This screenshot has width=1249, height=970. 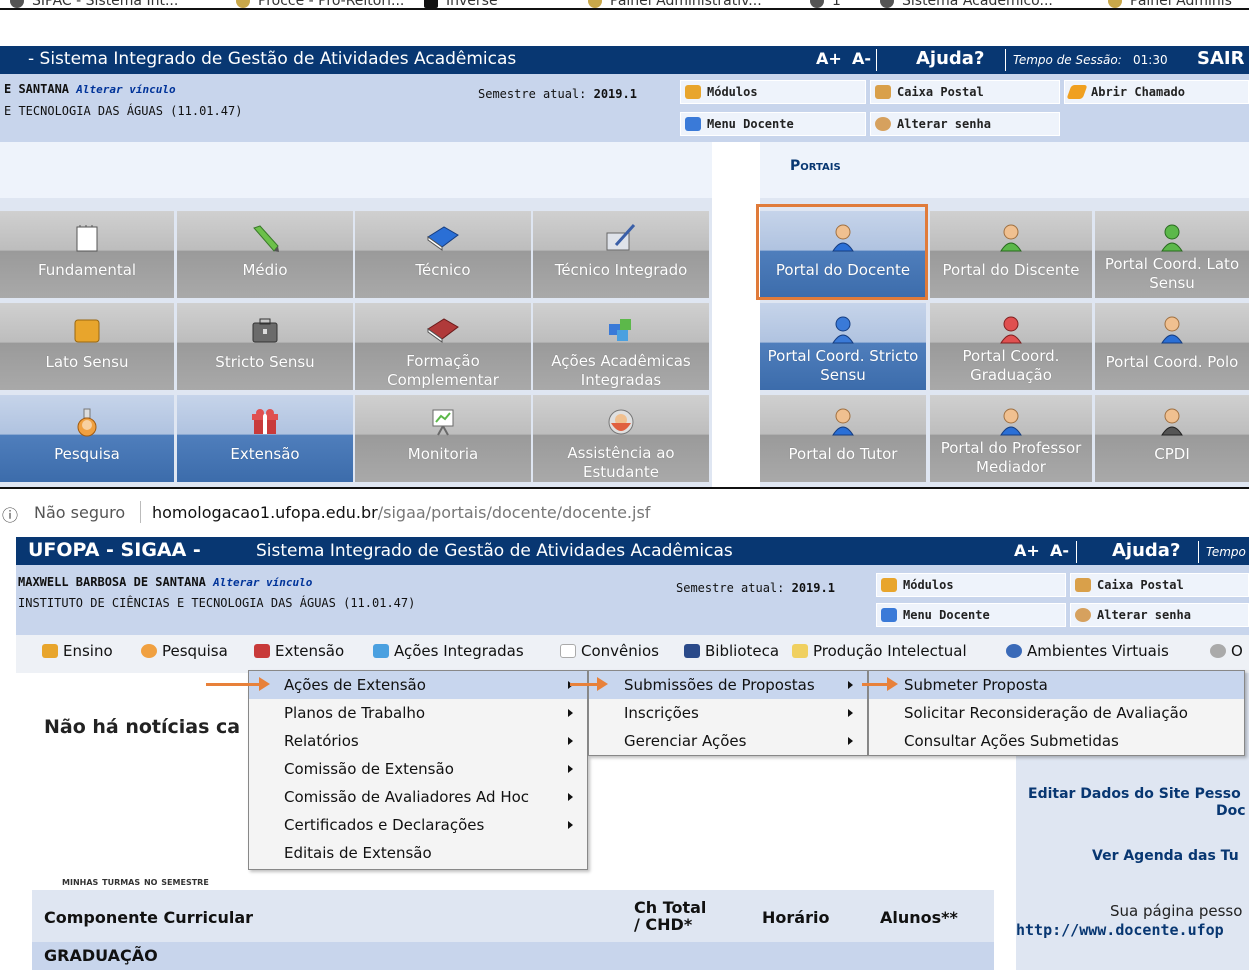 I want to click on portal-cpdi: CPDI, so click(x=1172, y=438).